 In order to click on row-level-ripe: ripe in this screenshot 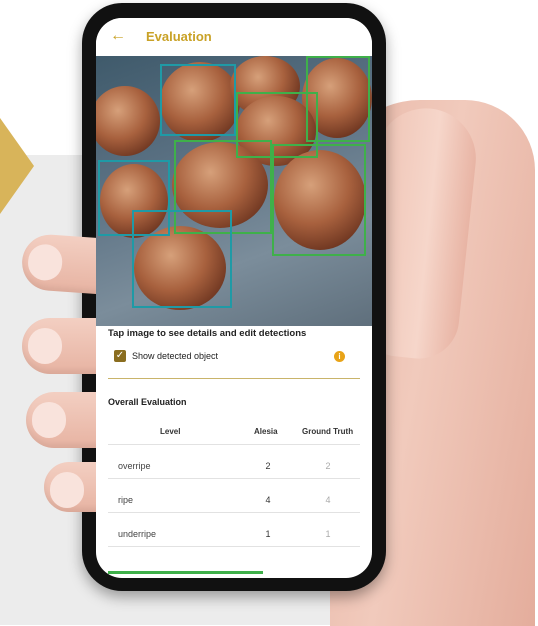, I will do `click(126, 500)`.